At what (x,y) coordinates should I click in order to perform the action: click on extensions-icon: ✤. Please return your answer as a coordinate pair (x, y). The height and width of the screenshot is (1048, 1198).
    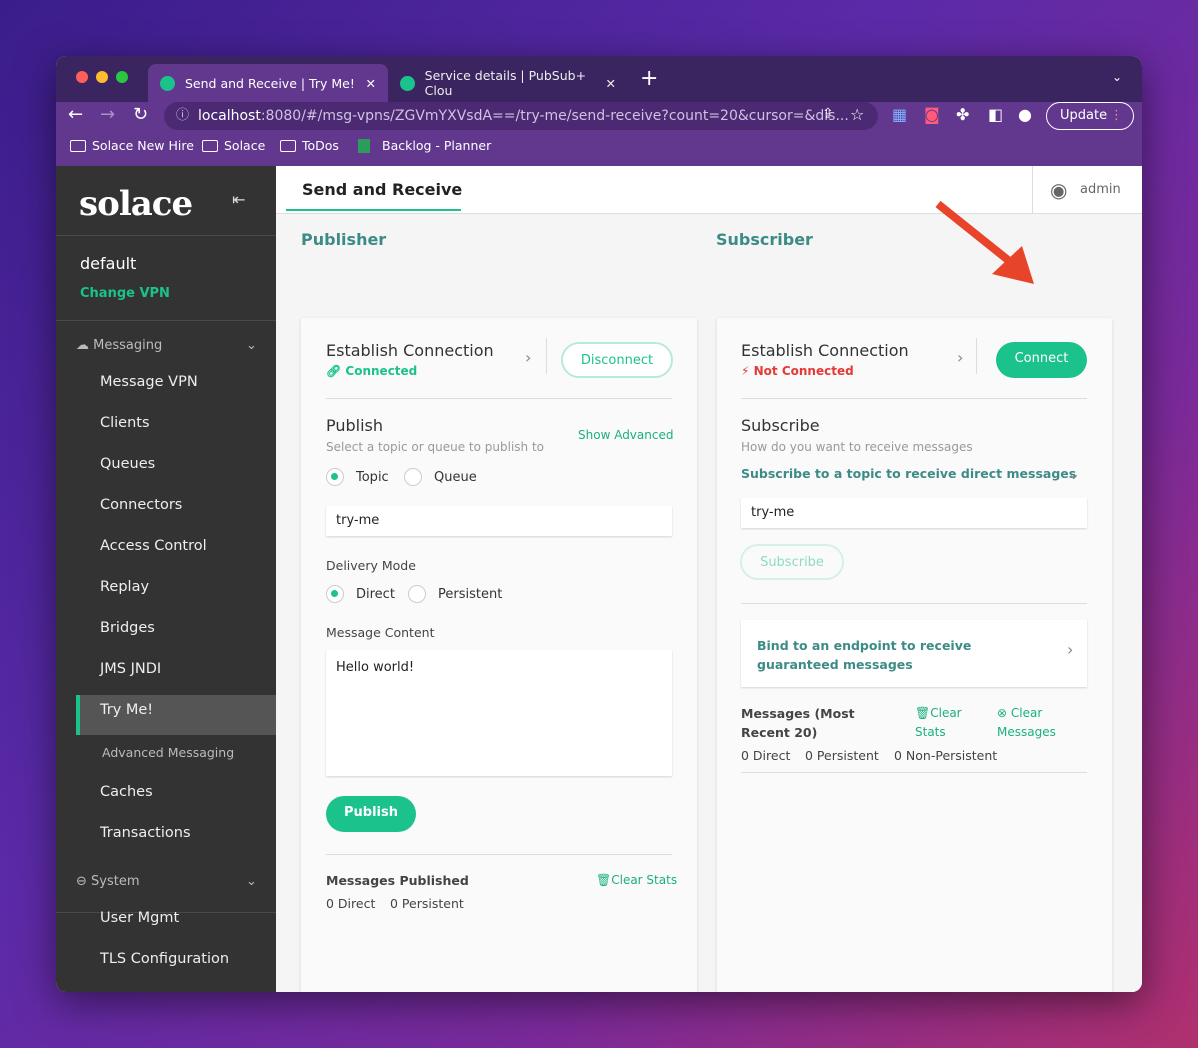
    Looking at the image, I should click on (962, 114).